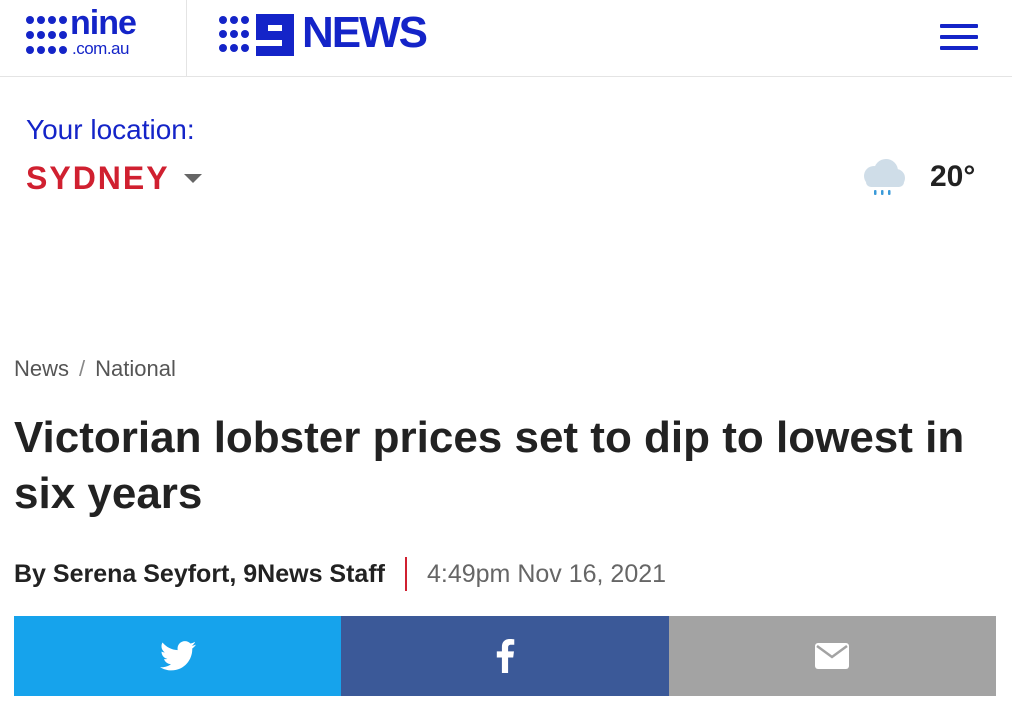  What do you see at coordinates (192, 178) in the screenshot?
I see `caret-down-icon` at bounding box center [192, 178].